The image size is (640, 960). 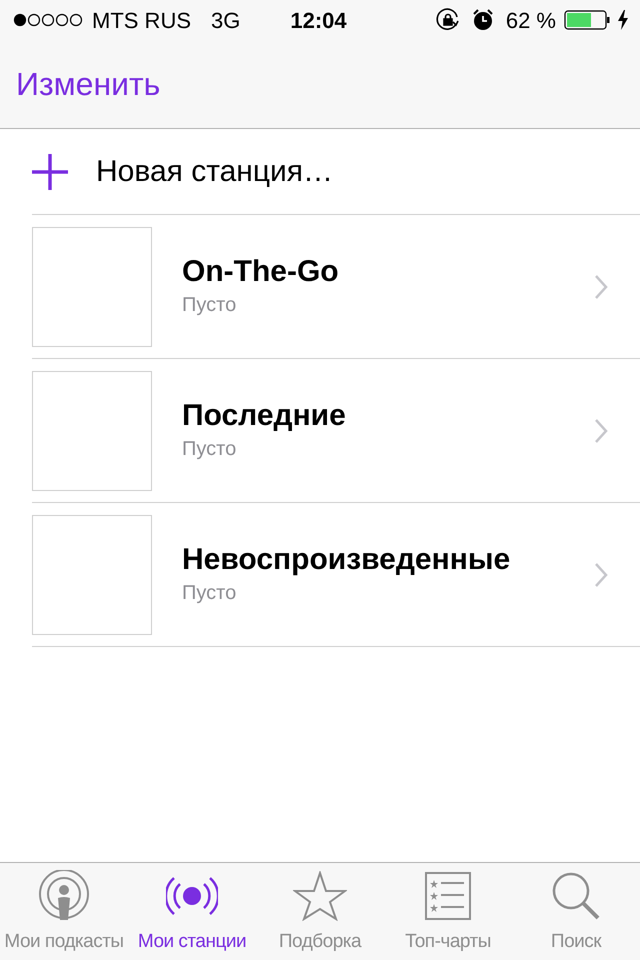 I want to click on station-row: Последние Пусто, so click(x=336, y=431).